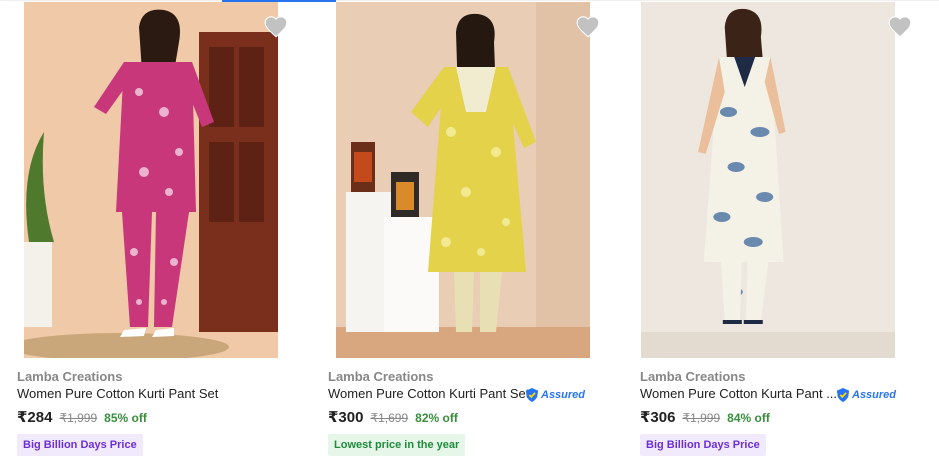 Image resolution: width=939 pixels, height=458 pixels. I want to click on price-row: ₹306 ₹1,999 84% off, so click(705, 417).